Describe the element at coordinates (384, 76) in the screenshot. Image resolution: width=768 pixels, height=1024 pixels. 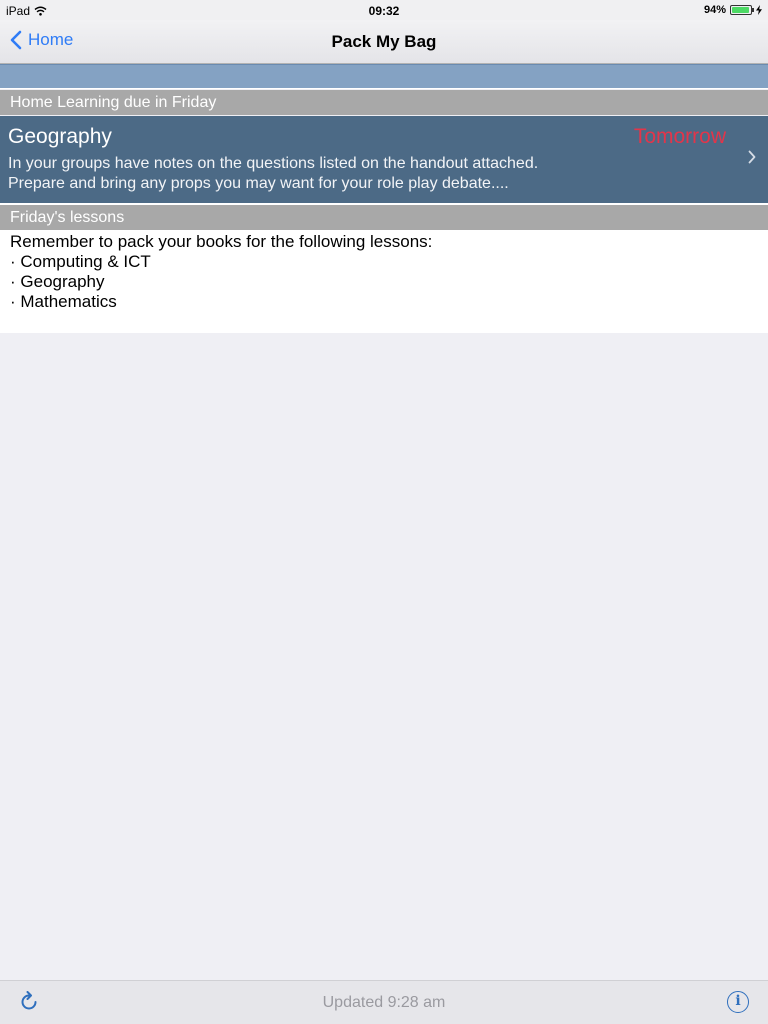
I see `top-divider-strip` at that location.